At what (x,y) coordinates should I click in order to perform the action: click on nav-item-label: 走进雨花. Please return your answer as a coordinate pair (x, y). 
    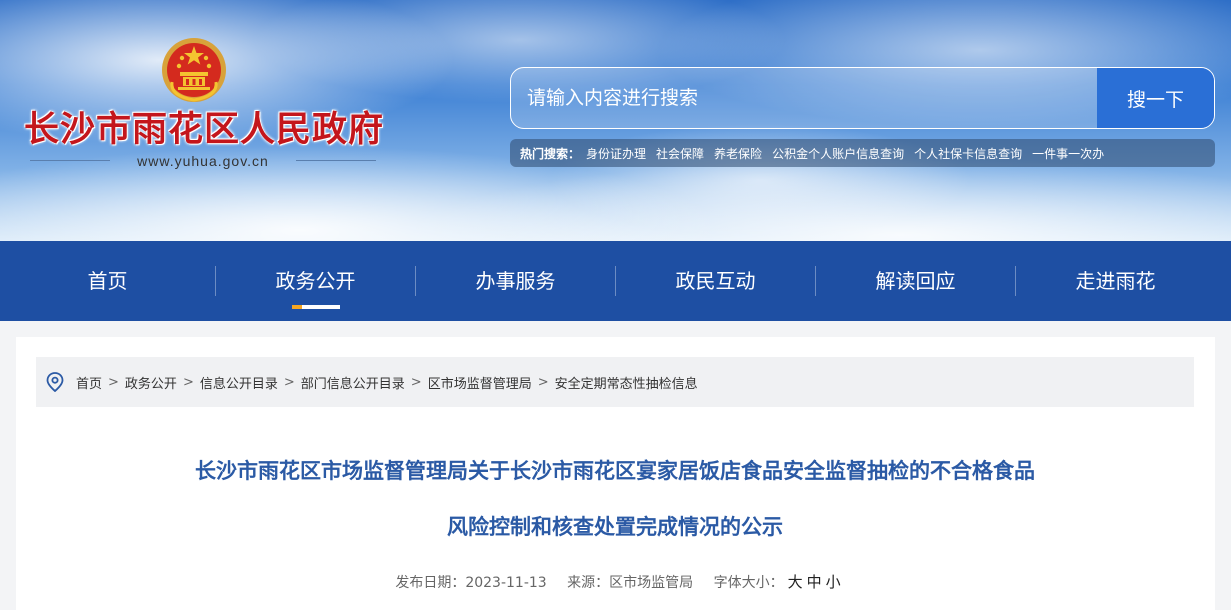
    Looking at the image, I should click on (1115, 281).